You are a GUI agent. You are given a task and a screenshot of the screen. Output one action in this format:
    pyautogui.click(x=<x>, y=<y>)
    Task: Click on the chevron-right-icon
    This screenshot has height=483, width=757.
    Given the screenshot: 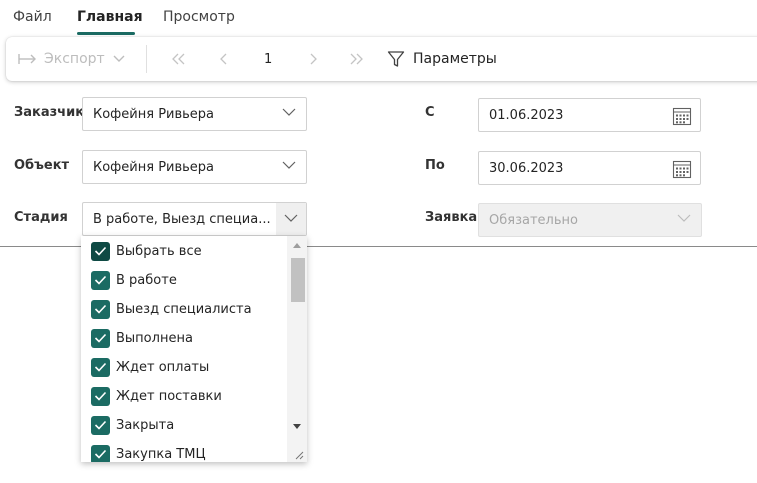 What is the action you would take?
    pyautogui.click(x=313, y=59)
    